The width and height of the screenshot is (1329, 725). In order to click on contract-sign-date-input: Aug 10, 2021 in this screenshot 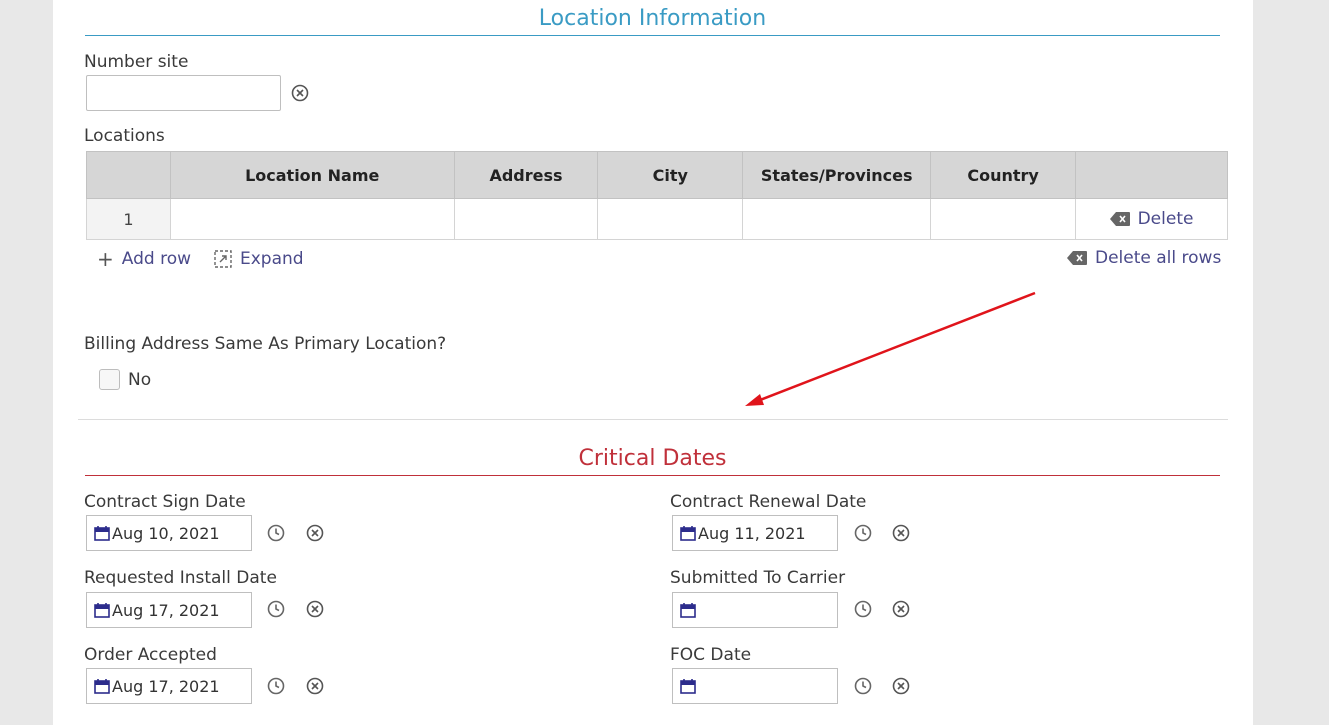, I will do `click(169, 533)`.